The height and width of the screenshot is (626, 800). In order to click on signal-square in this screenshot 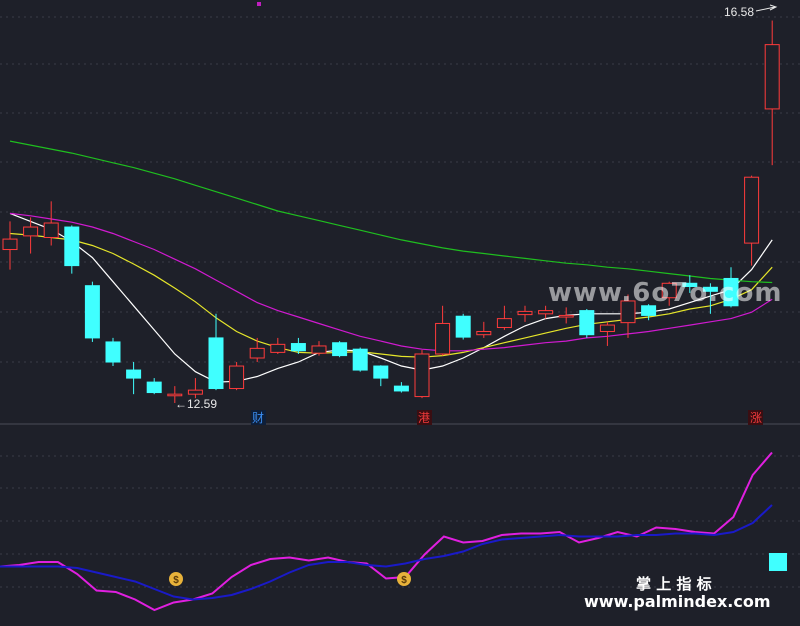, I will do `click(778, 562)`.